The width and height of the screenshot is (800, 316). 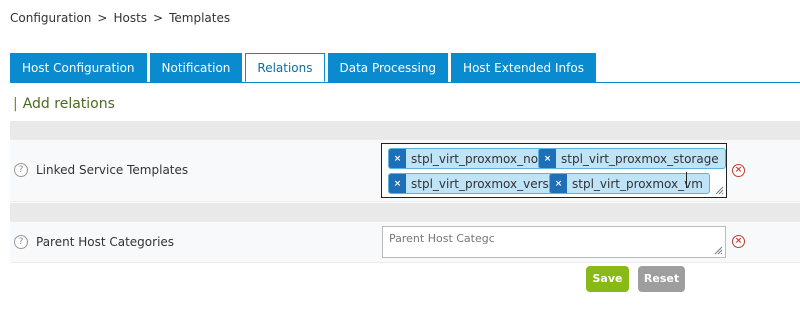 I want to click on clear-parent-host-categories-icon: ×, so click(x=738, y=241).